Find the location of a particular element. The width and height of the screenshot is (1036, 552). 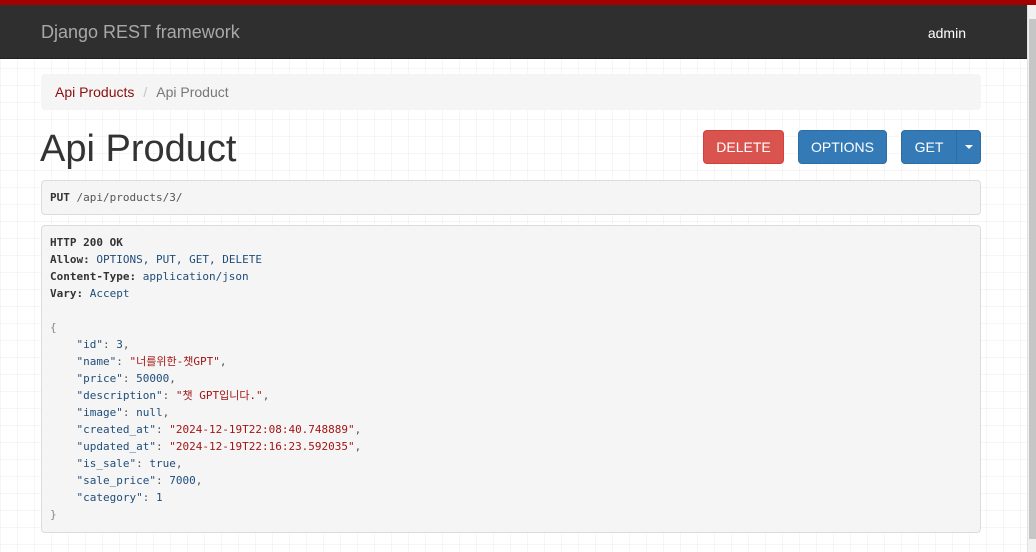

breadcrumb: Api Products / Api Product is located at coordinates (511, 92).